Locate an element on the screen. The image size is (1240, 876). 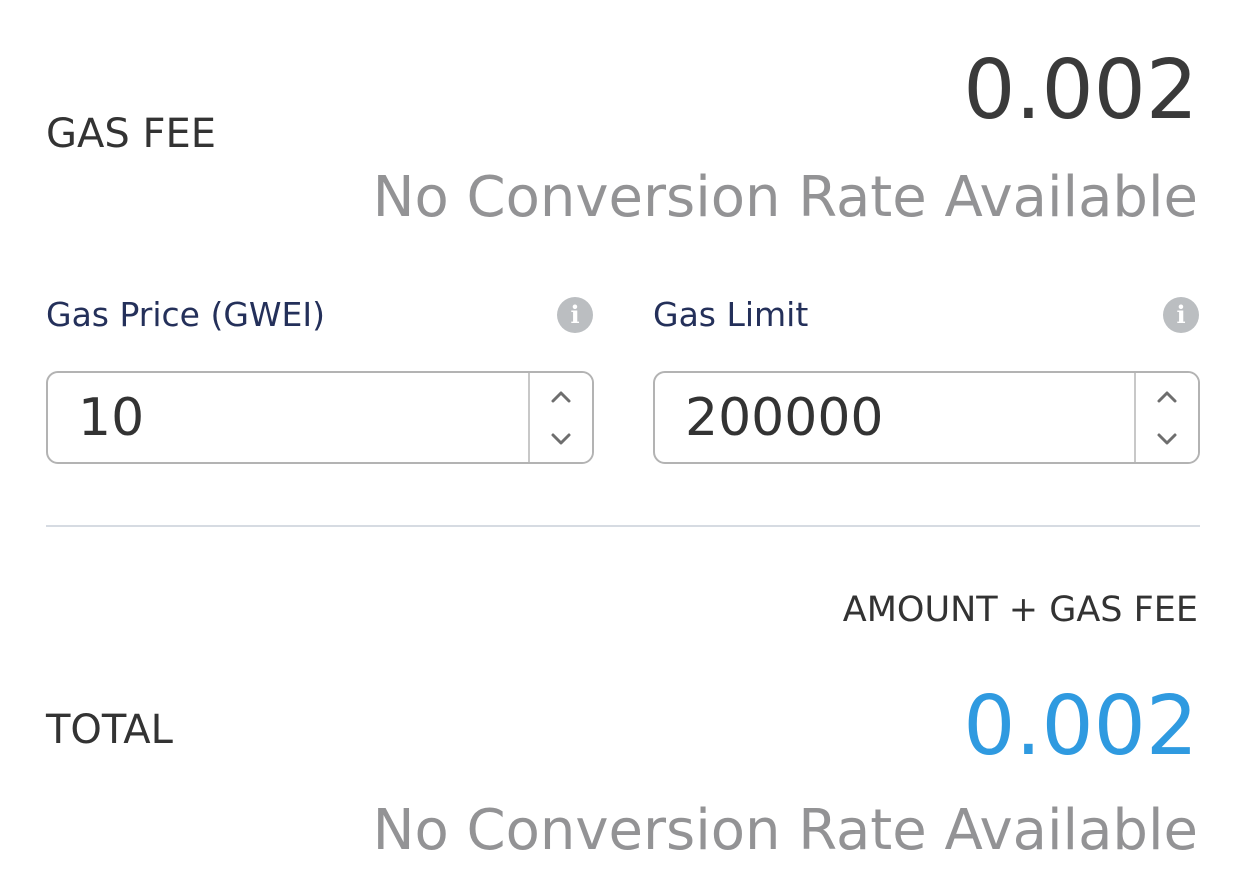
total-label: TOTAL is located at coordinates (109, 730).